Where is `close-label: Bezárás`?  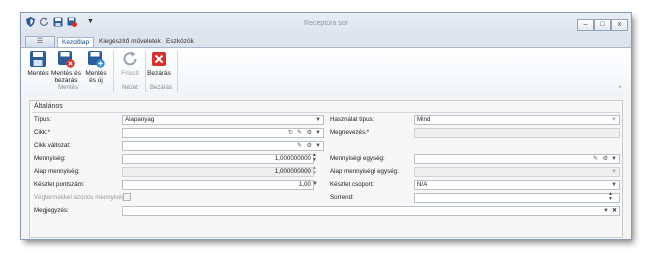 close-label: Bezárás is located at coordinates (159, 73).